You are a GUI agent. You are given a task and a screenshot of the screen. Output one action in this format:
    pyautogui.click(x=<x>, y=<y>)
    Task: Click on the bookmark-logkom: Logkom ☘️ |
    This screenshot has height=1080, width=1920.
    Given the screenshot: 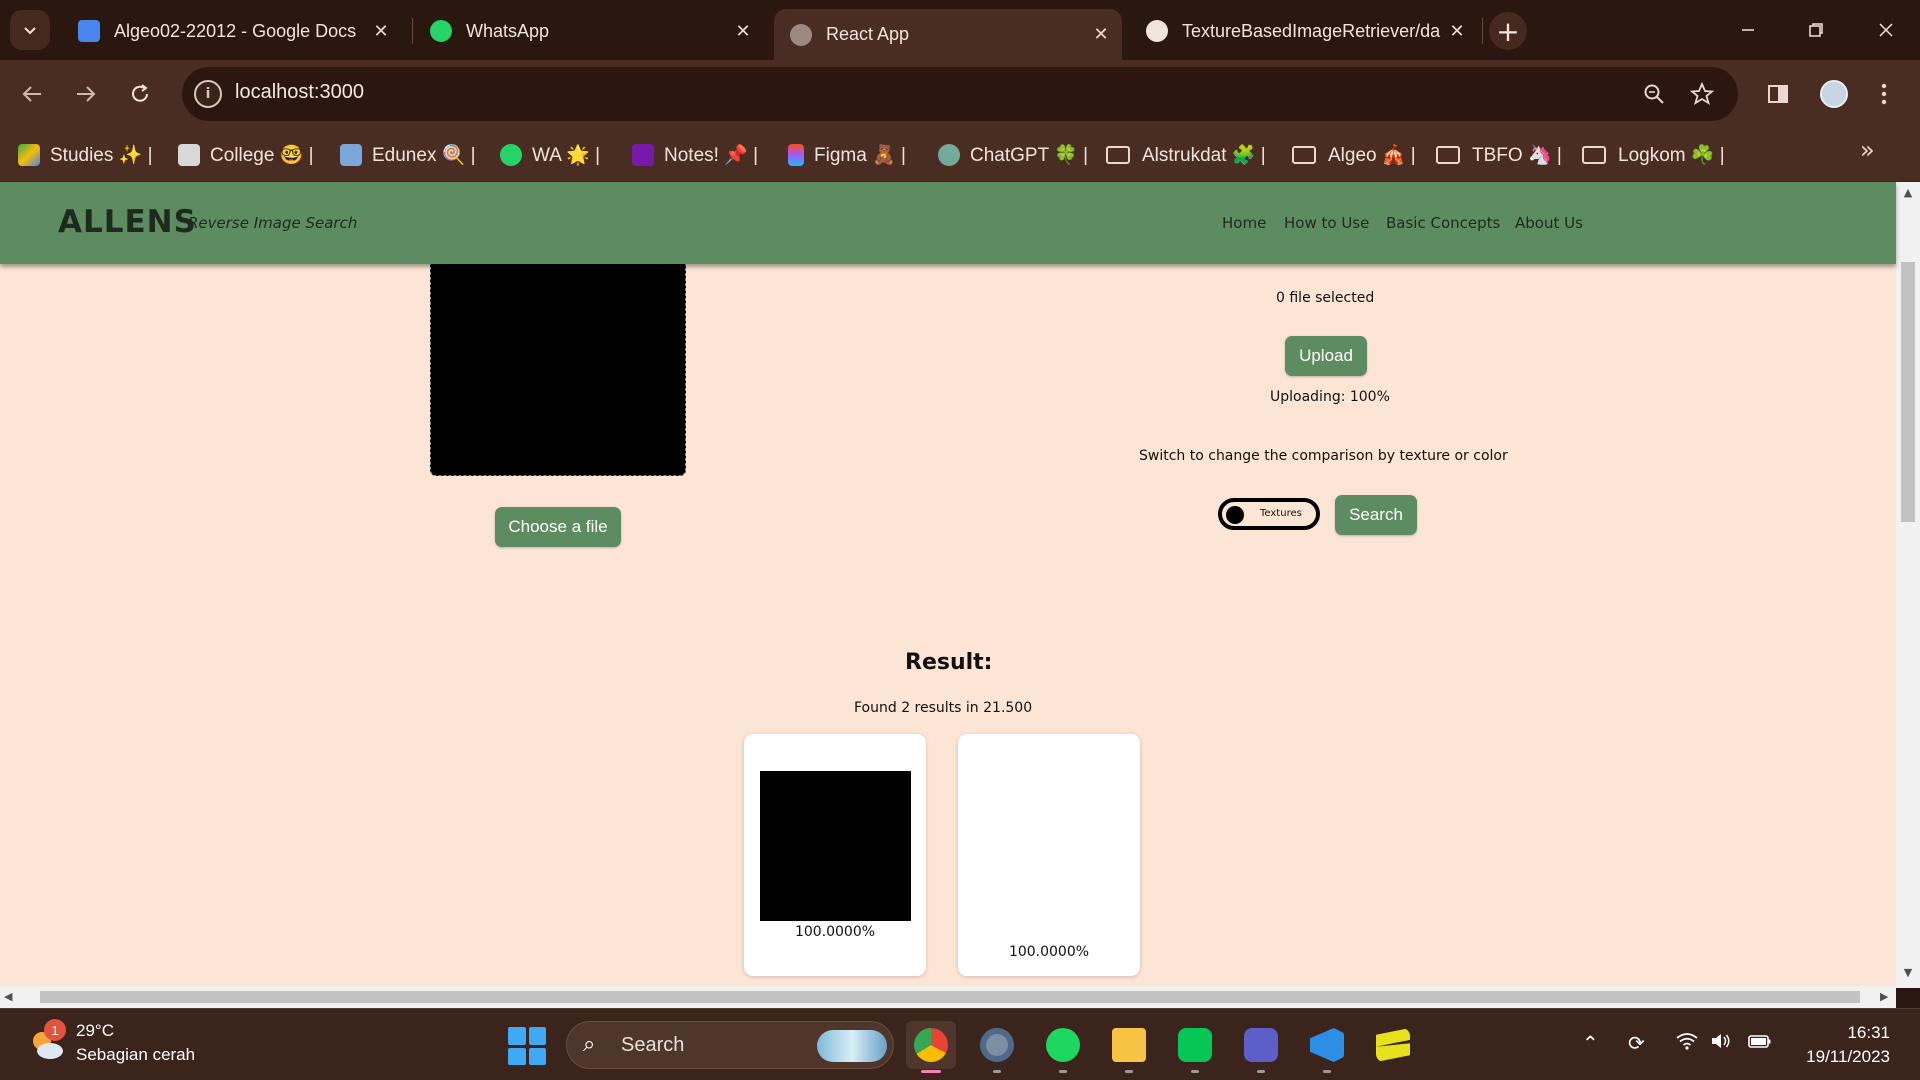 What is the action you would take?
    pyautogui.click(x=1653, y=155)
    